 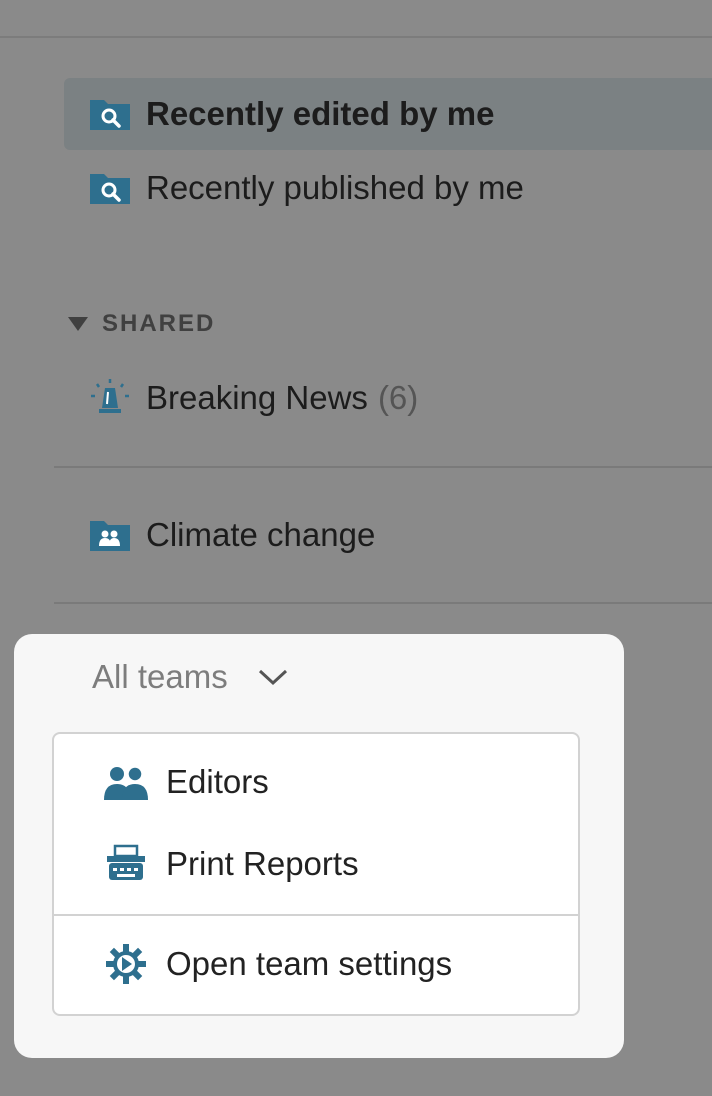 What do you see at coordinates (217, 781) in the screenshot?
I see `menu-item-label: Editors` at bounding box center [217, 781].